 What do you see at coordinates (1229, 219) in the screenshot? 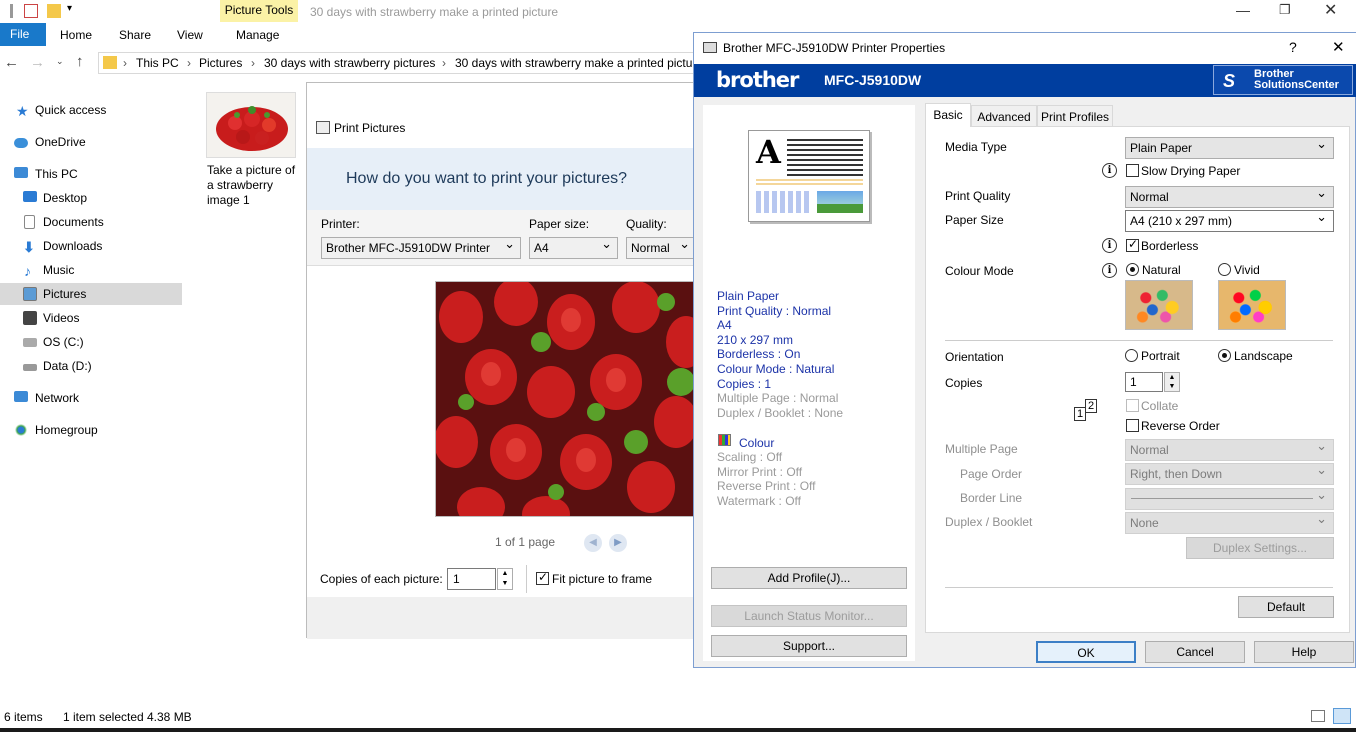
I see `paper-size-select: A4 (210 x 297 mm)` at bounding box center [1229, 219].